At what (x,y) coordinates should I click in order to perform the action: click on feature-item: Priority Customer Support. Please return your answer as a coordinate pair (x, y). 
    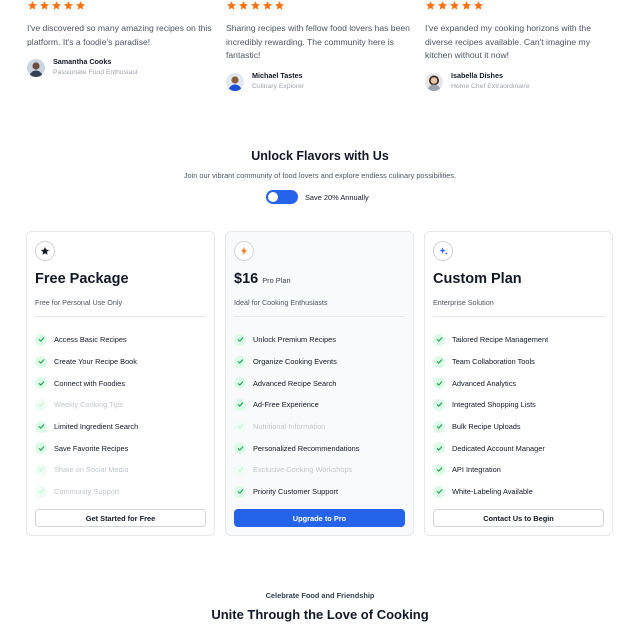
    Looking at the image, I should click on (296, 492).